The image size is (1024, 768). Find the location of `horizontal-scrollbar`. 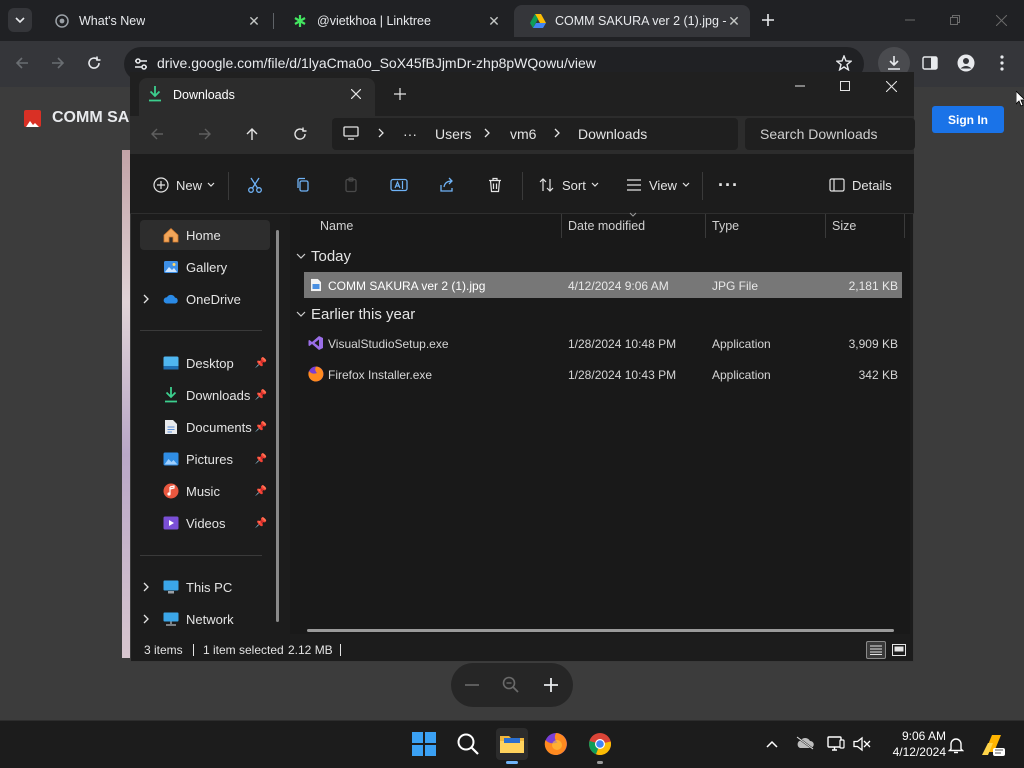

horizontal-scrollbar is located at coordinates (600, 630).